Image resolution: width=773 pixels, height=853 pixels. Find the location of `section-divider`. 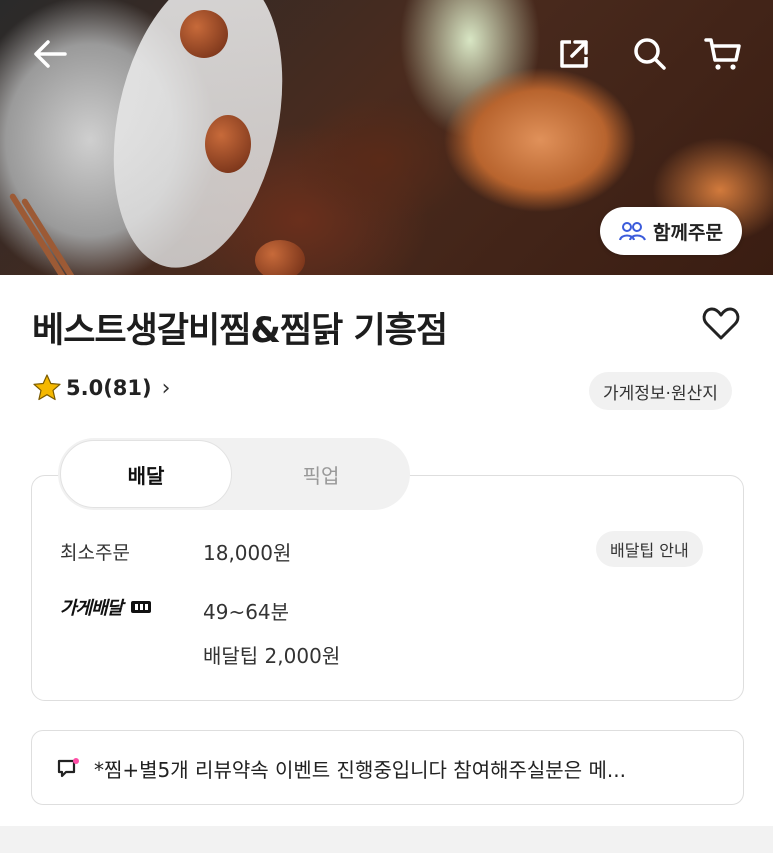

section-divider is located at coordinates (386, 839).